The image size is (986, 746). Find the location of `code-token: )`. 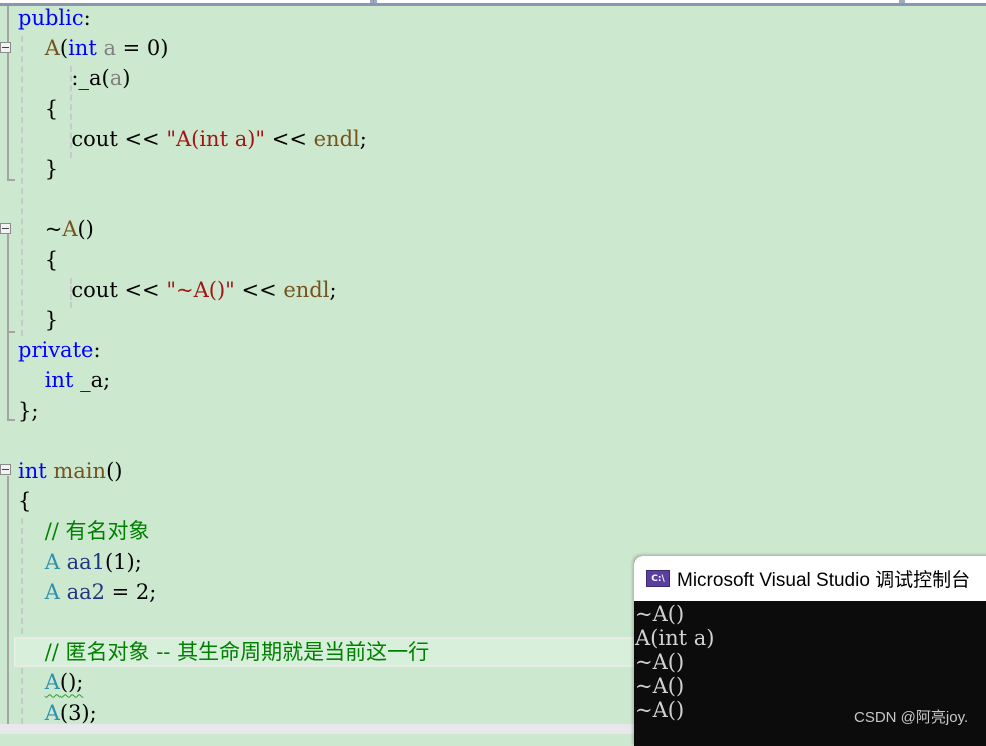

code-token: ) is located at coordinates (126, 78).